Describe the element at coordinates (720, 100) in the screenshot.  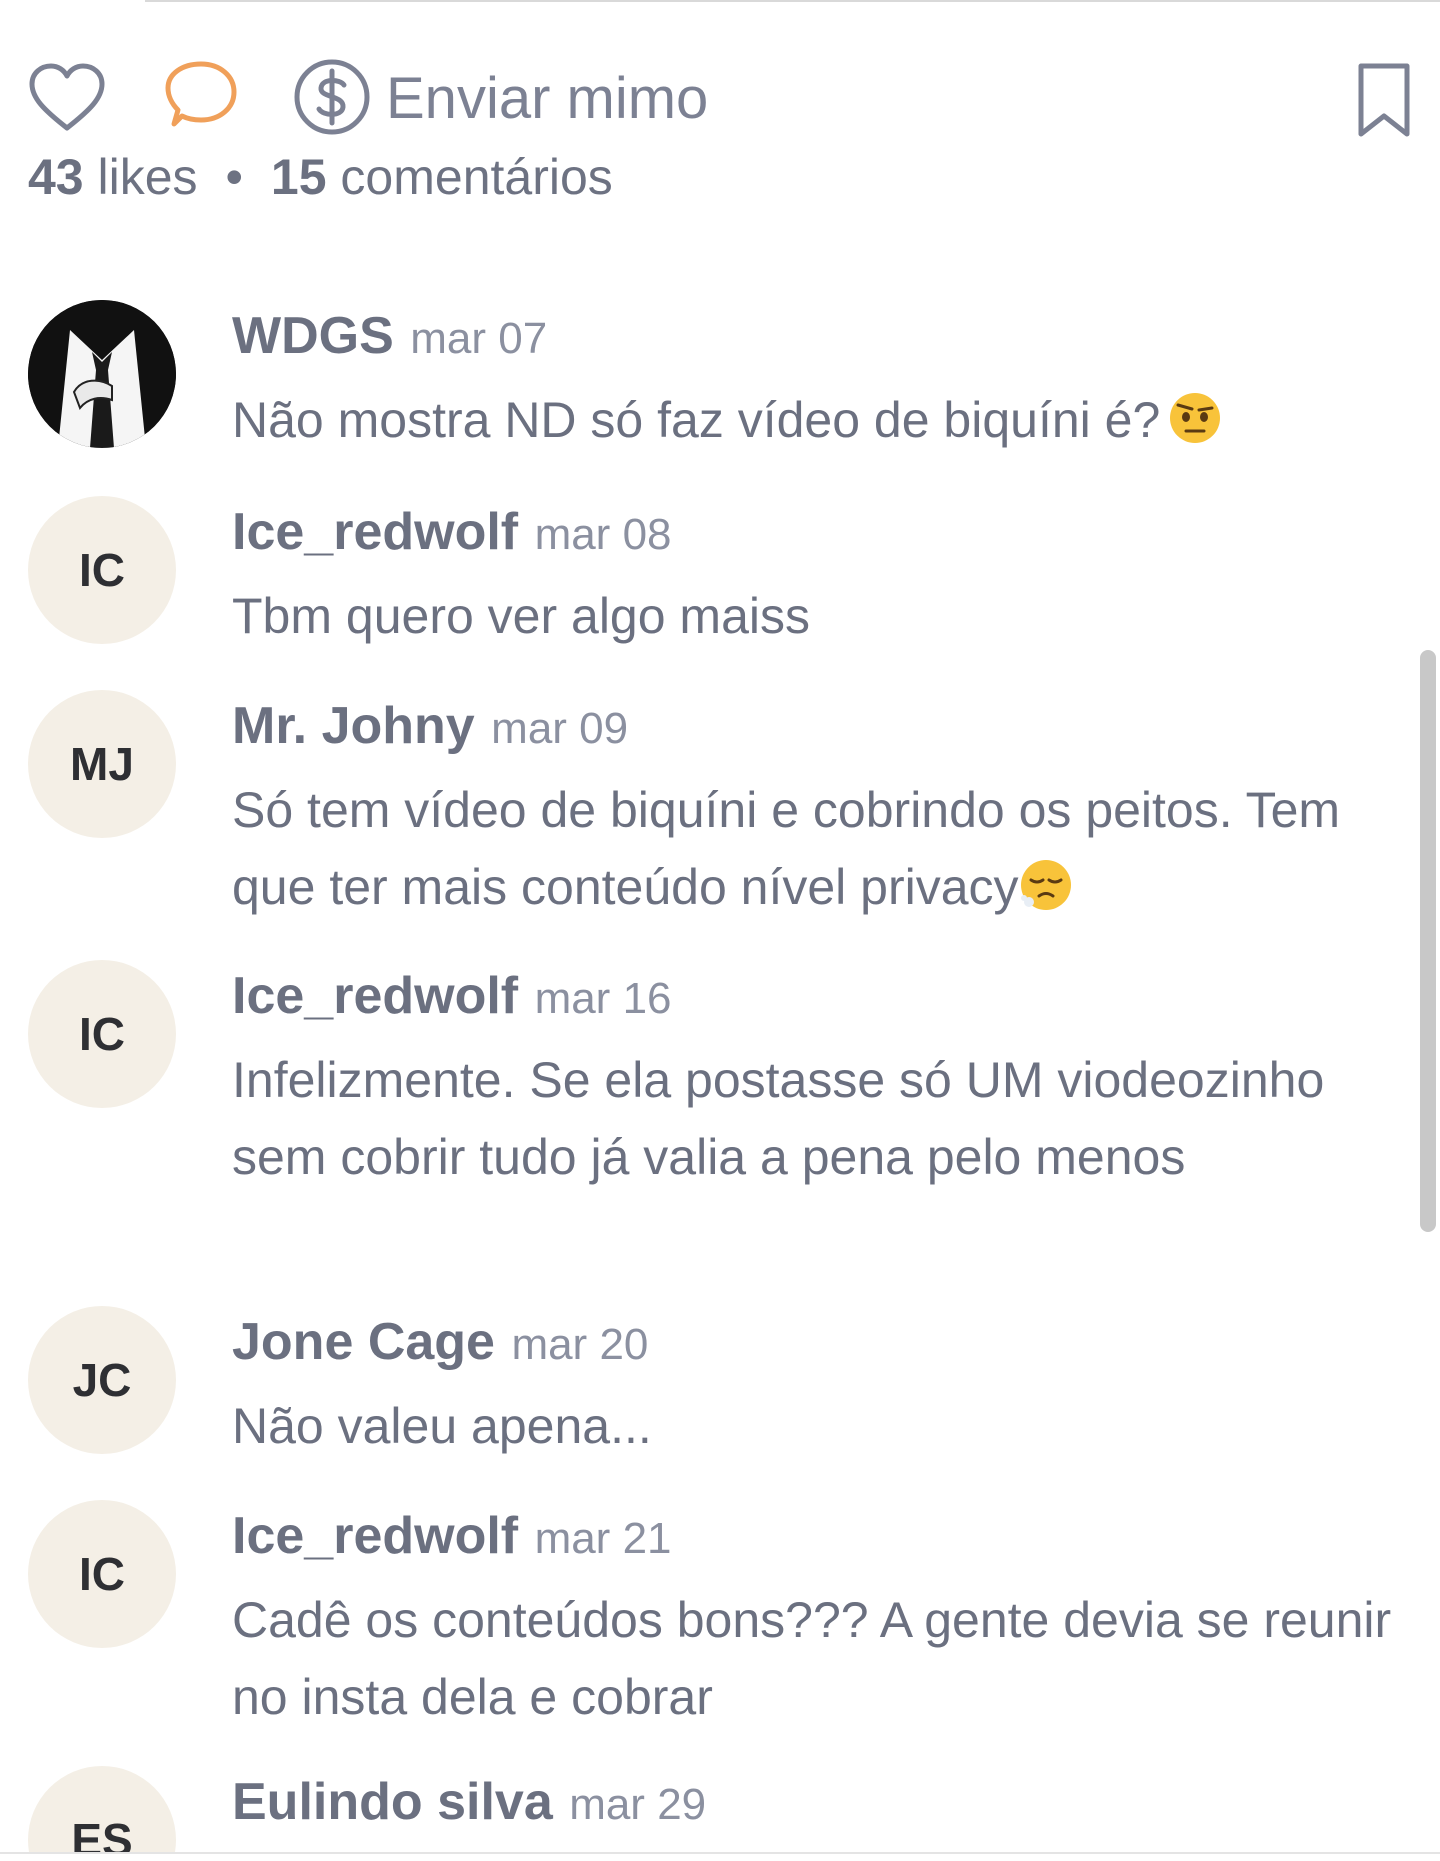
I see `post-action-bar: Enviar mimo` at that location.